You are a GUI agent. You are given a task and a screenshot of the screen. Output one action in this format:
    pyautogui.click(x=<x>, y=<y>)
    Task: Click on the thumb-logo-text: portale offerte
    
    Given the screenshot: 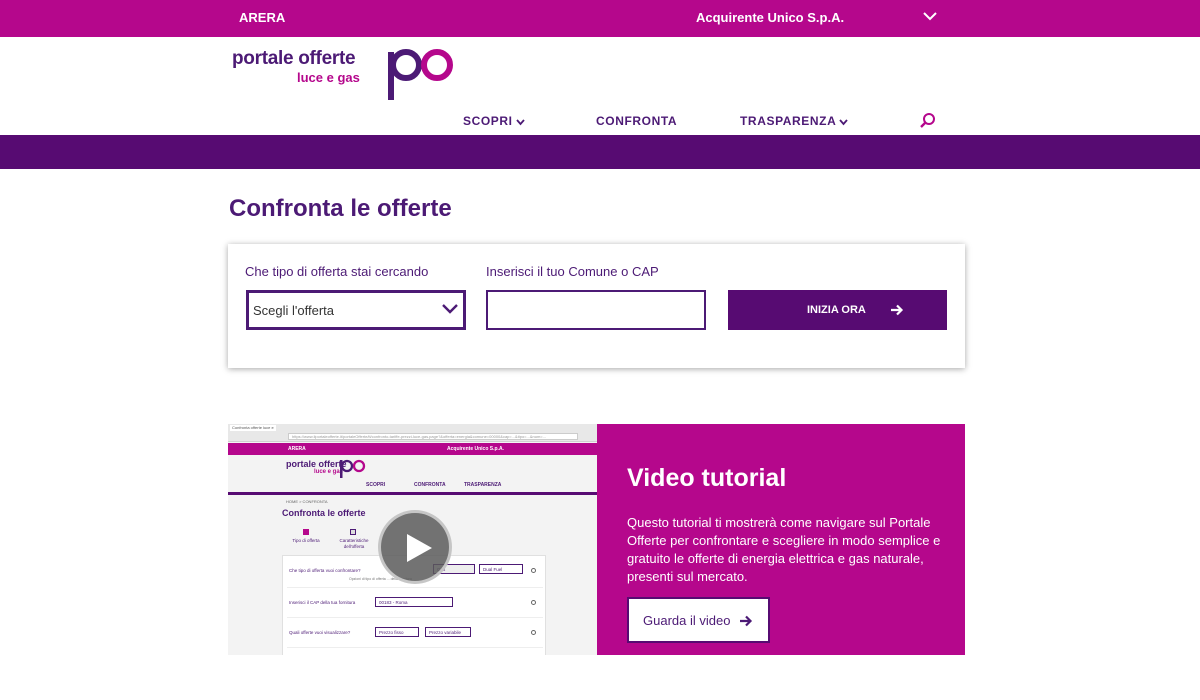 What is the action you would take?
    pyautogui.click(x=316, y=464)
    